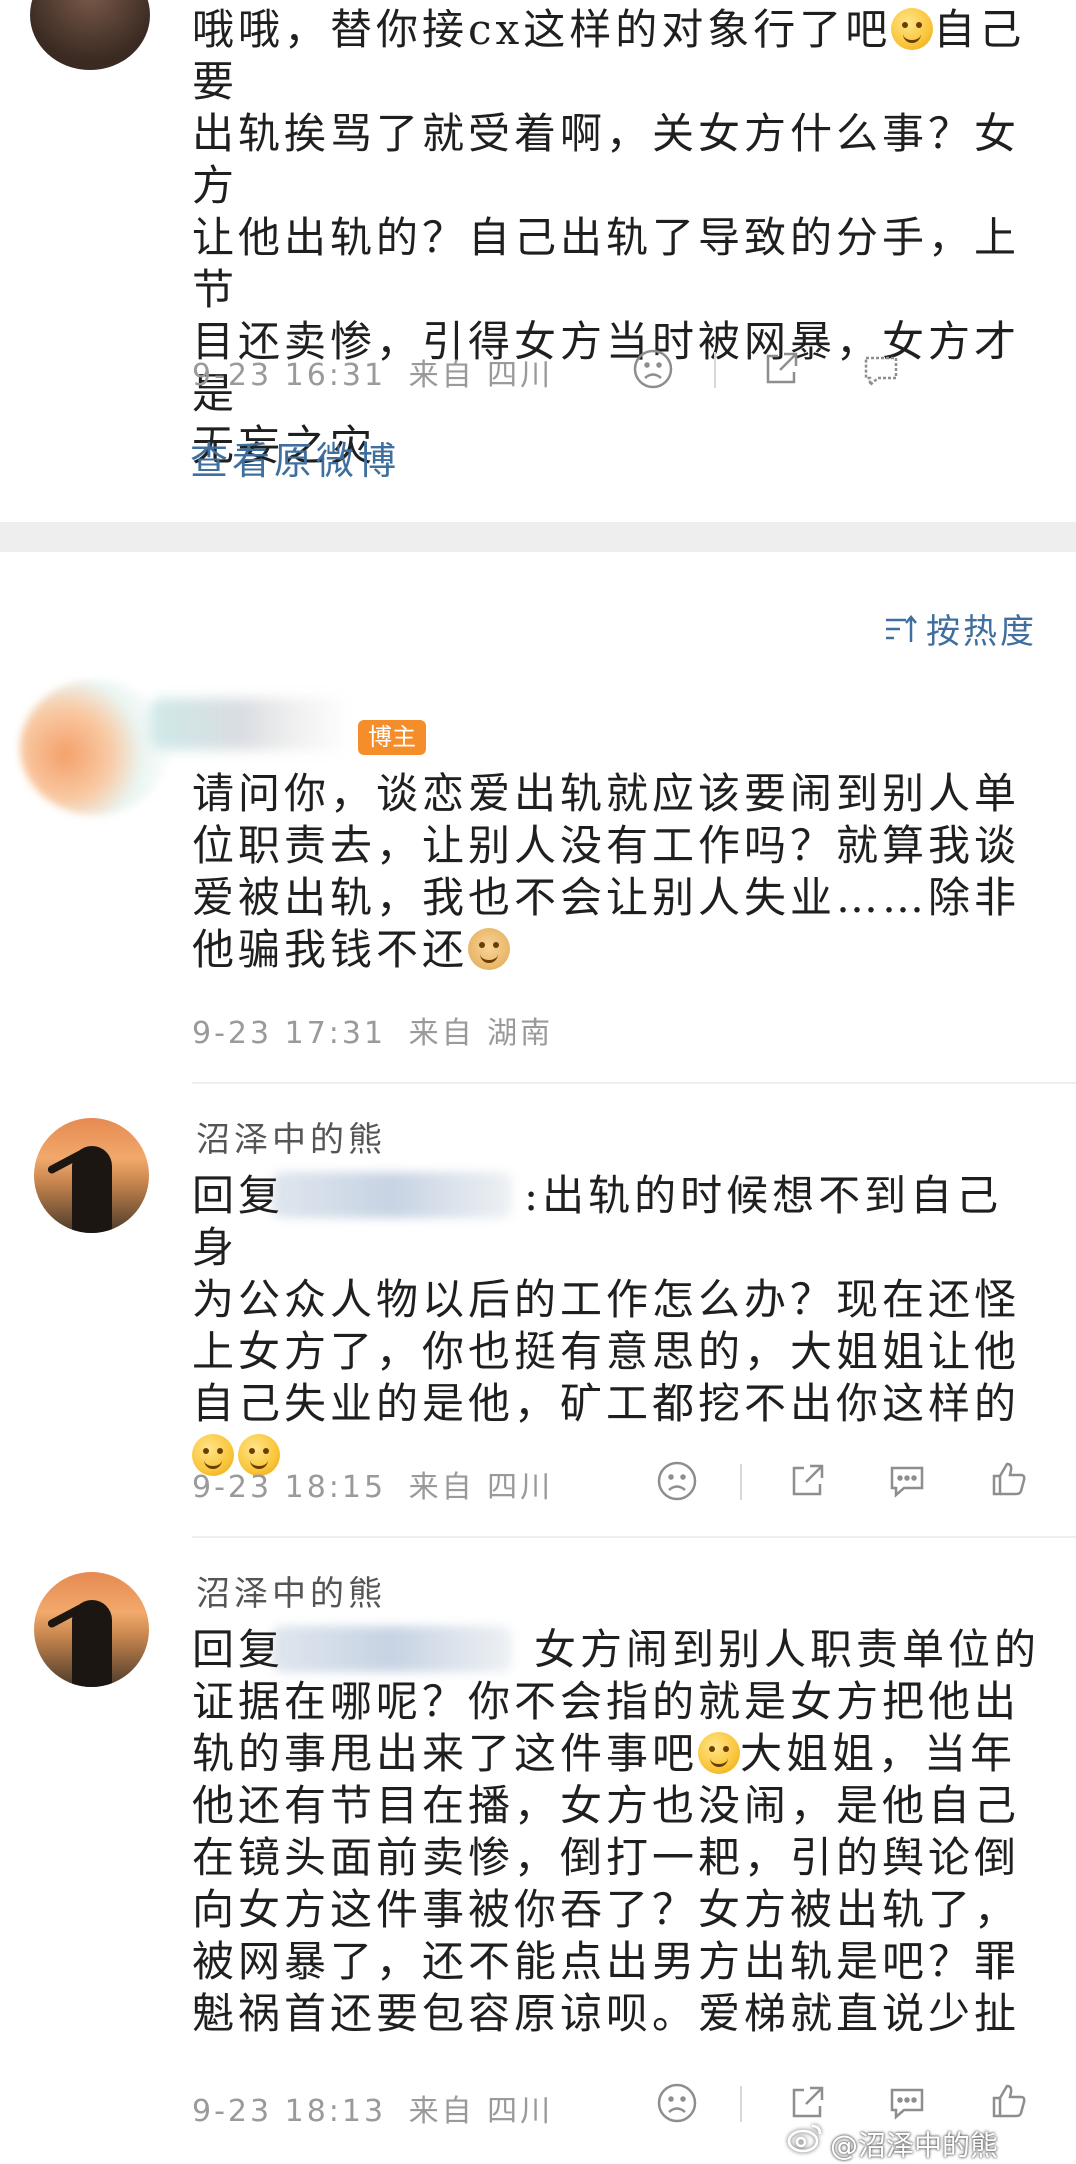 Image resolution: width=1076 pixels, height=2164 pixels. I want to click on timestamp: 9-23 17:31, so click(289, 1033).